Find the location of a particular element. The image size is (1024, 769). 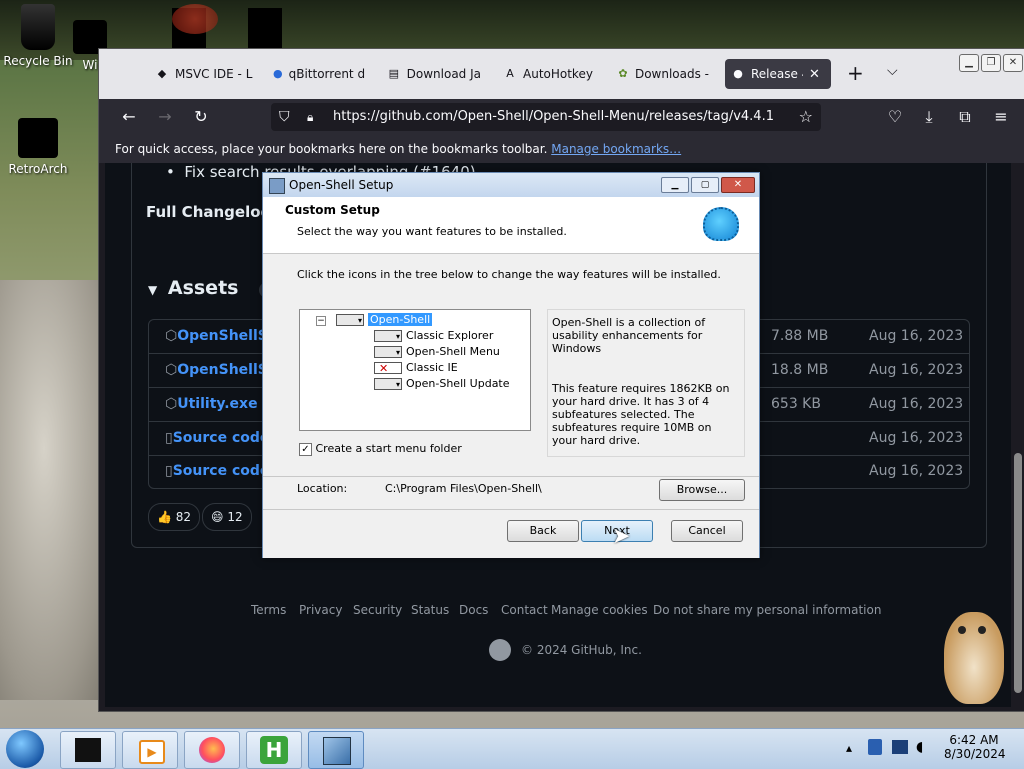

autohotkey-icon: A is located at coordinates (510, 73).